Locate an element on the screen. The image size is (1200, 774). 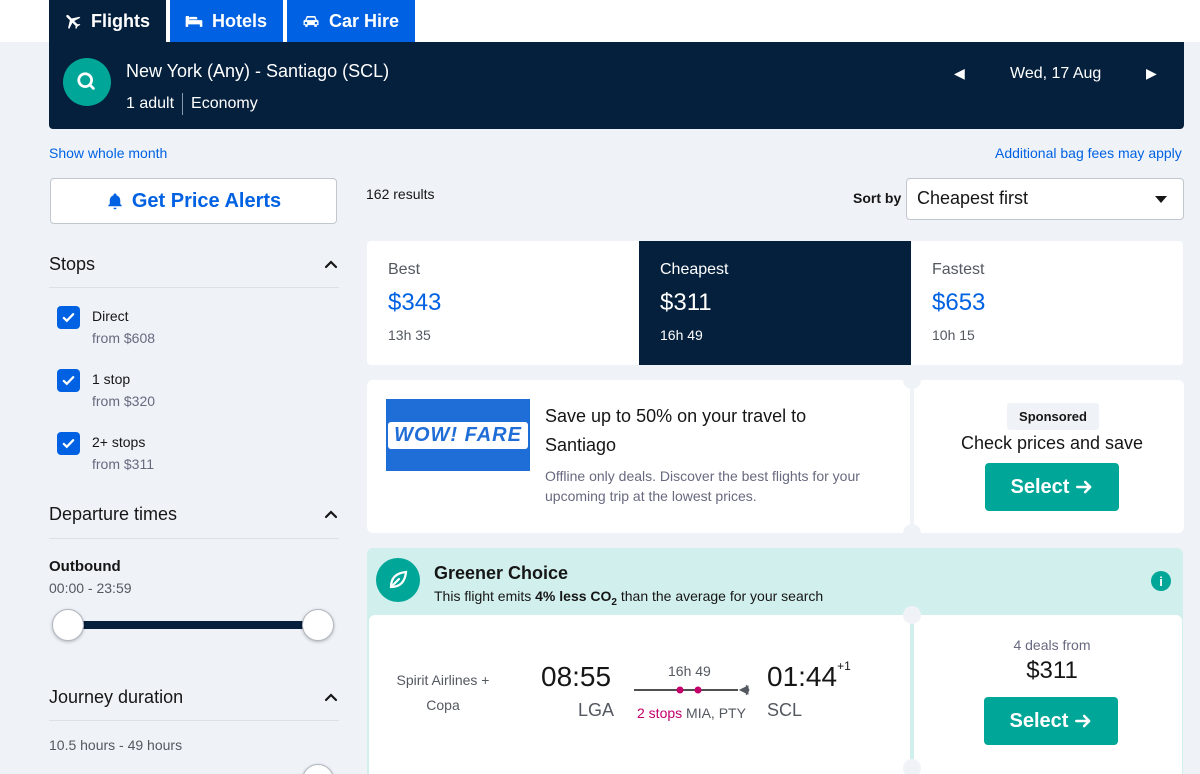
car-icon is located at coordinates (311, 21).